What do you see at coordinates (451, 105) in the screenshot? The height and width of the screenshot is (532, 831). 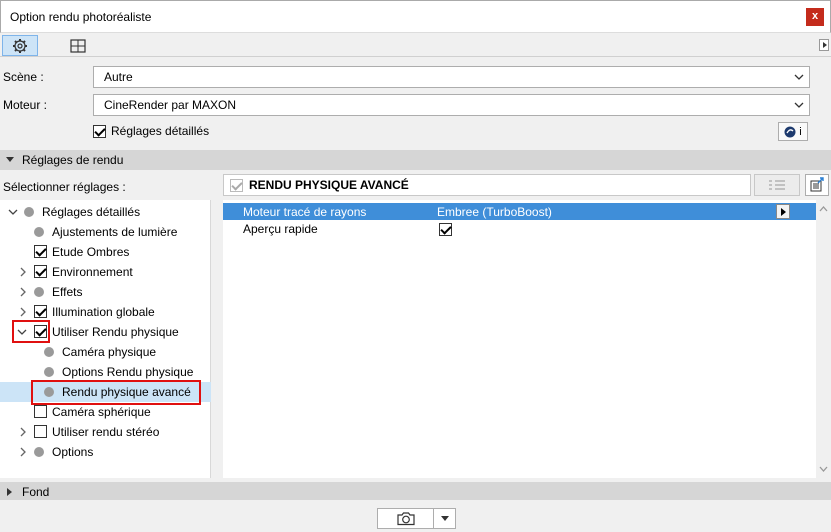 I see `engine-dropdown: CineRender par MAXON` at bounding box center [451, 105].